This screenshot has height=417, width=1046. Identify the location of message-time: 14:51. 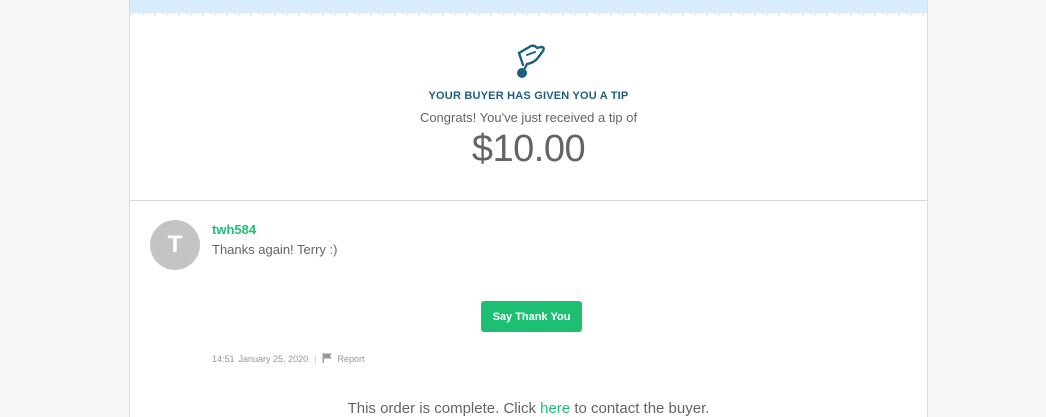
(223, 359).